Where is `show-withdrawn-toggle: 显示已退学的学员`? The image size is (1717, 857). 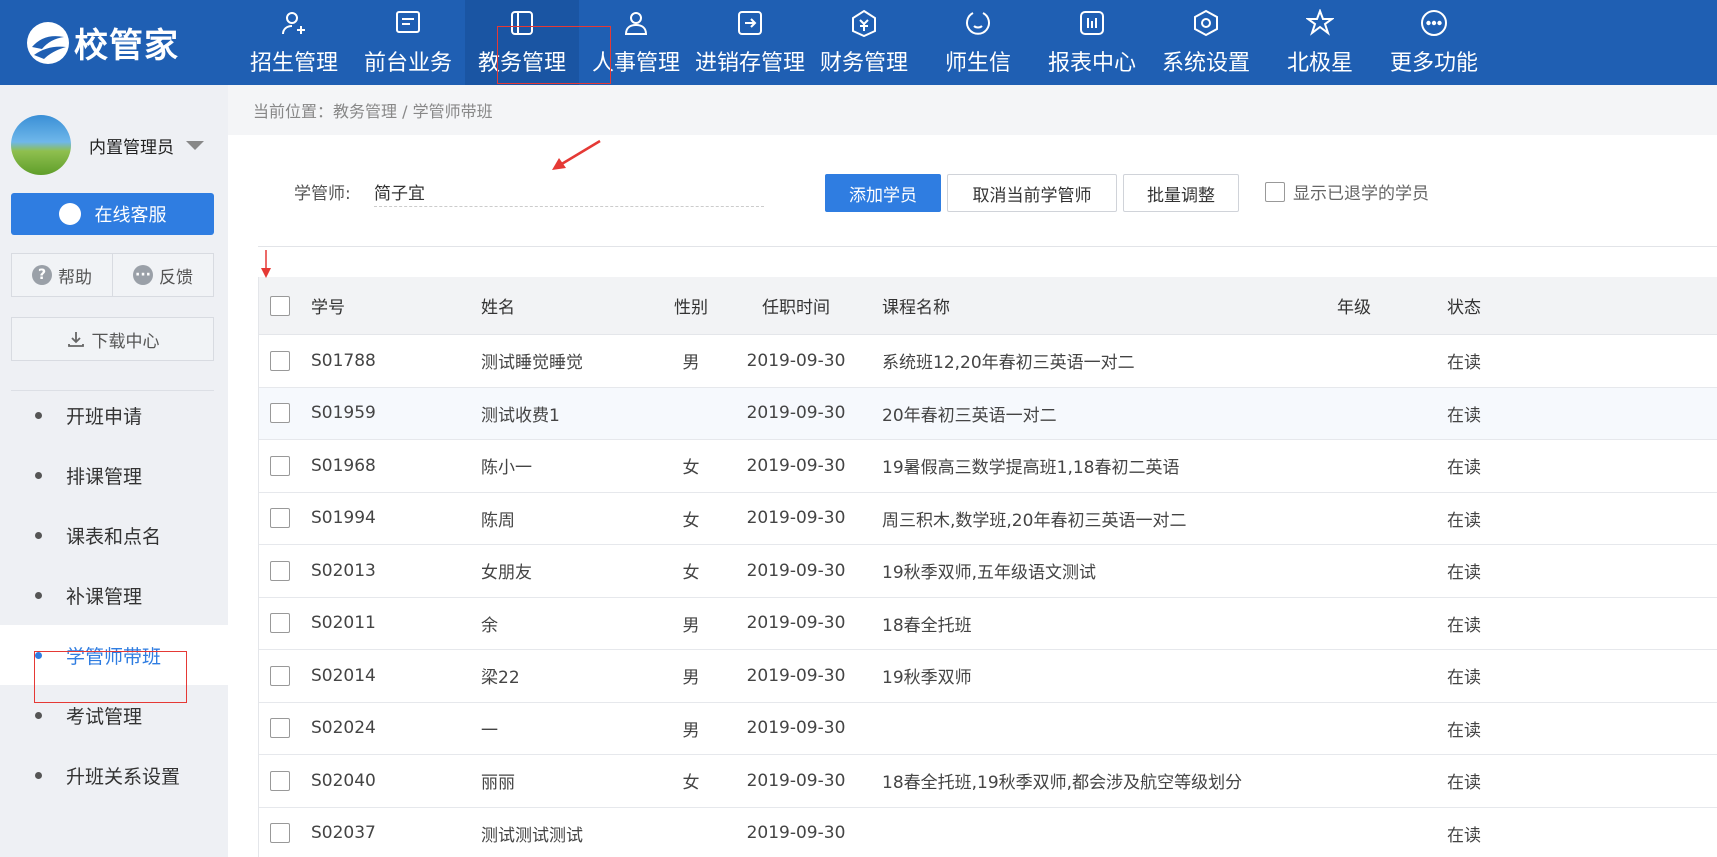 show-withdrawn-toggle: 显示已退学的学员 is located at coordinates (1347, 191).